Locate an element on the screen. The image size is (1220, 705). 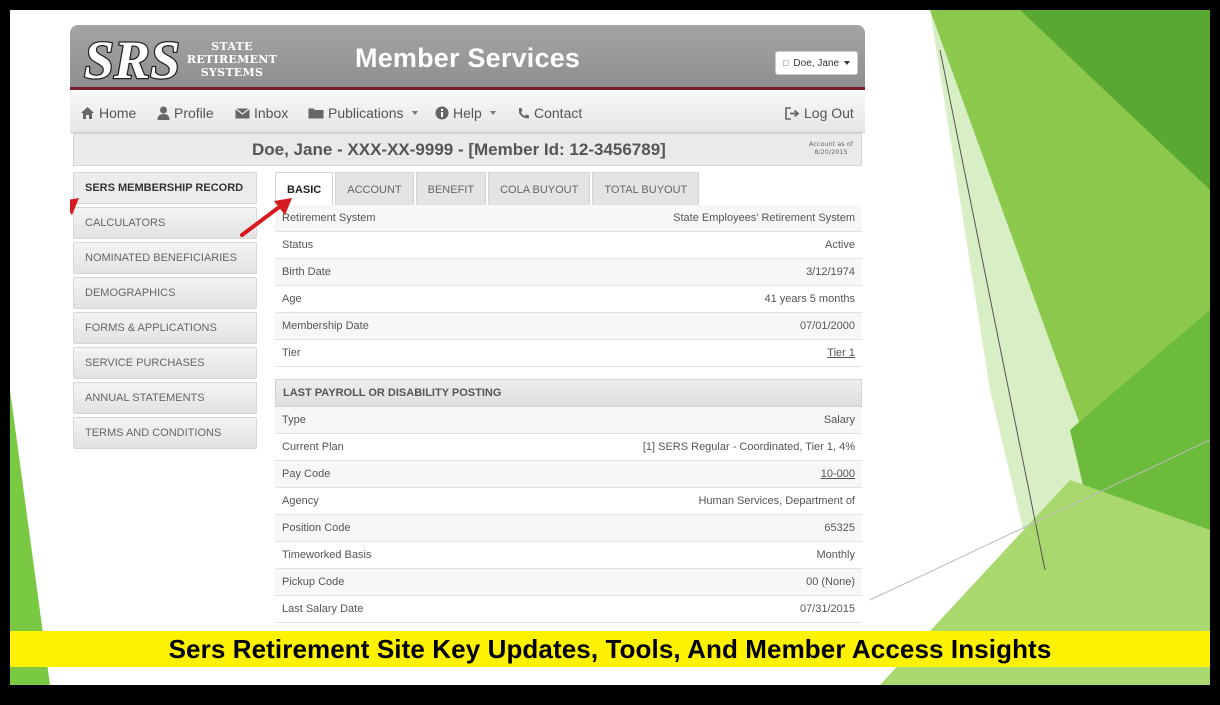
row-value: 07/01/2000 is located at coordinates (827, 326).